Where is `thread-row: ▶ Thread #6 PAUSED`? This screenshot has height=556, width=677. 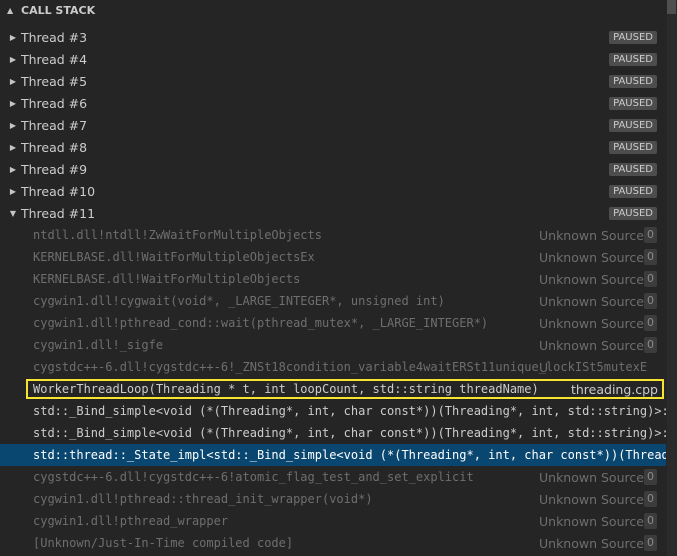
thread-row: ▶ Thread #6 PAUSED is located at coordinates (333, 103).